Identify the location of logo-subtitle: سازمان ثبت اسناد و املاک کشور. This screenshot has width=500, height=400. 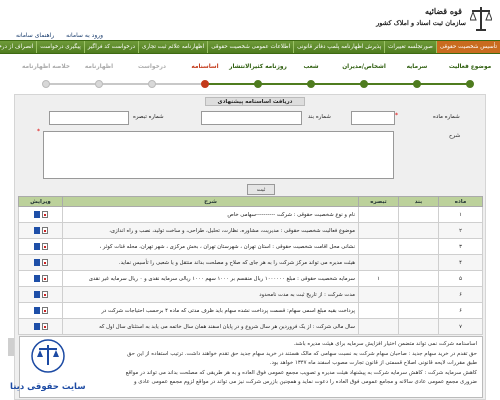
(421, 23).